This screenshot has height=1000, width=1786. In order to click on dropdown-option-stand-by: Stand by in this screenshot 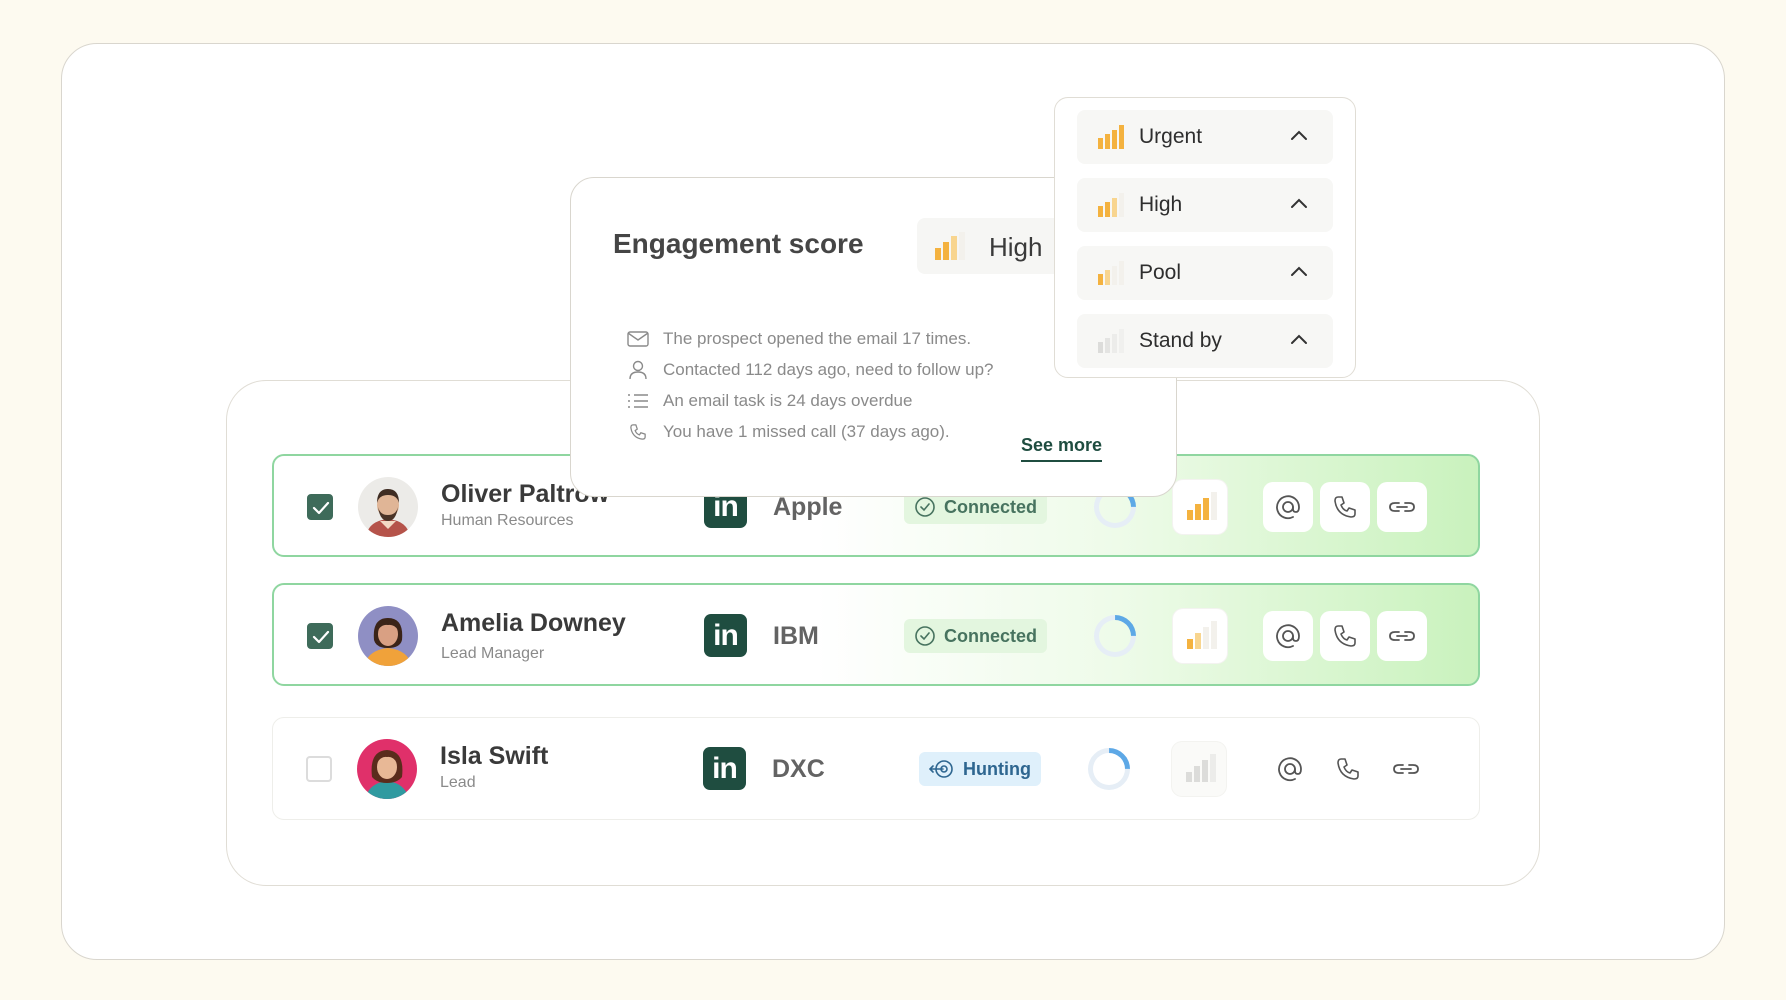, I will do `click(1205, 341)`.